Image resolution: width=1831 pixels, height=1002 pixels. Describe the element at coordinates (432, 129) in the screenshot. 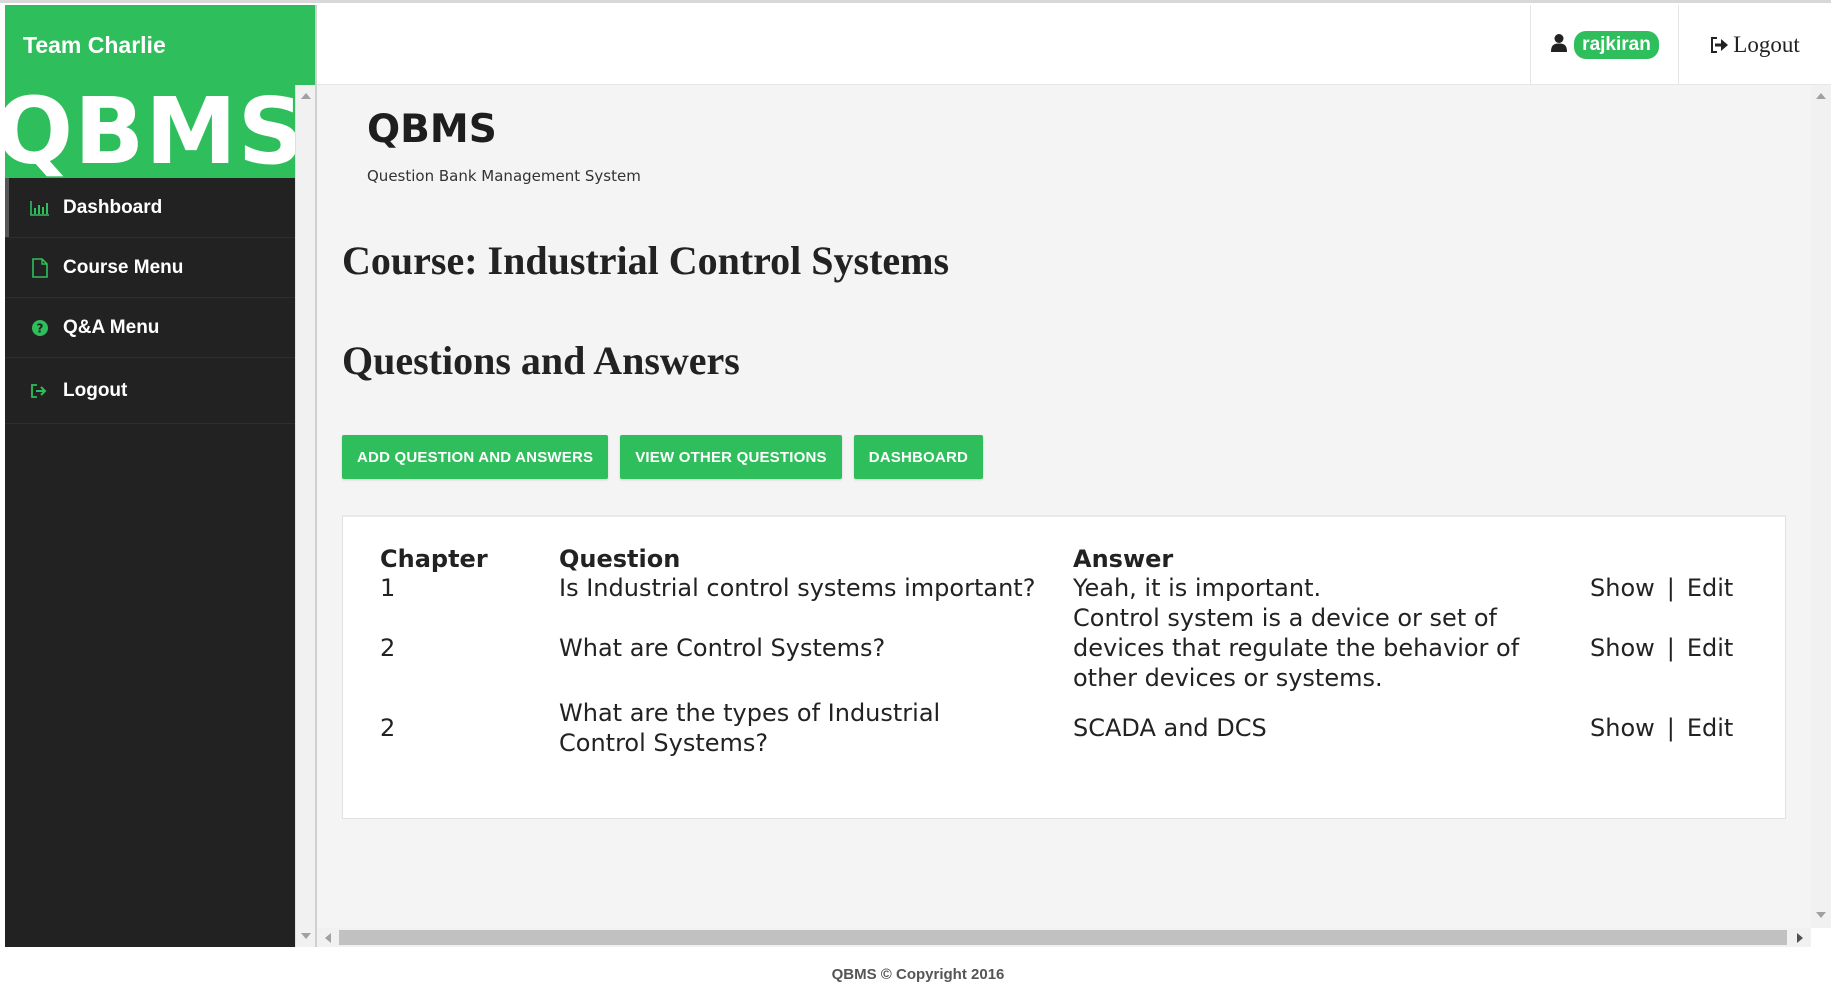

I see `page-title: QBMS` at that location.